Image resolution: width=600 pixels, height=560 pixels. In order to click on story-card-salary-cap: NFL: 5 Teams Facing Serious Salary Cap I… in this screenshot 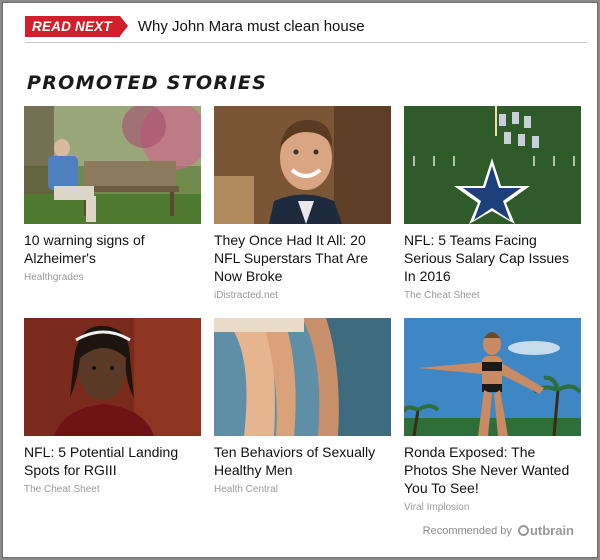, I will do `click(492, 204)`.